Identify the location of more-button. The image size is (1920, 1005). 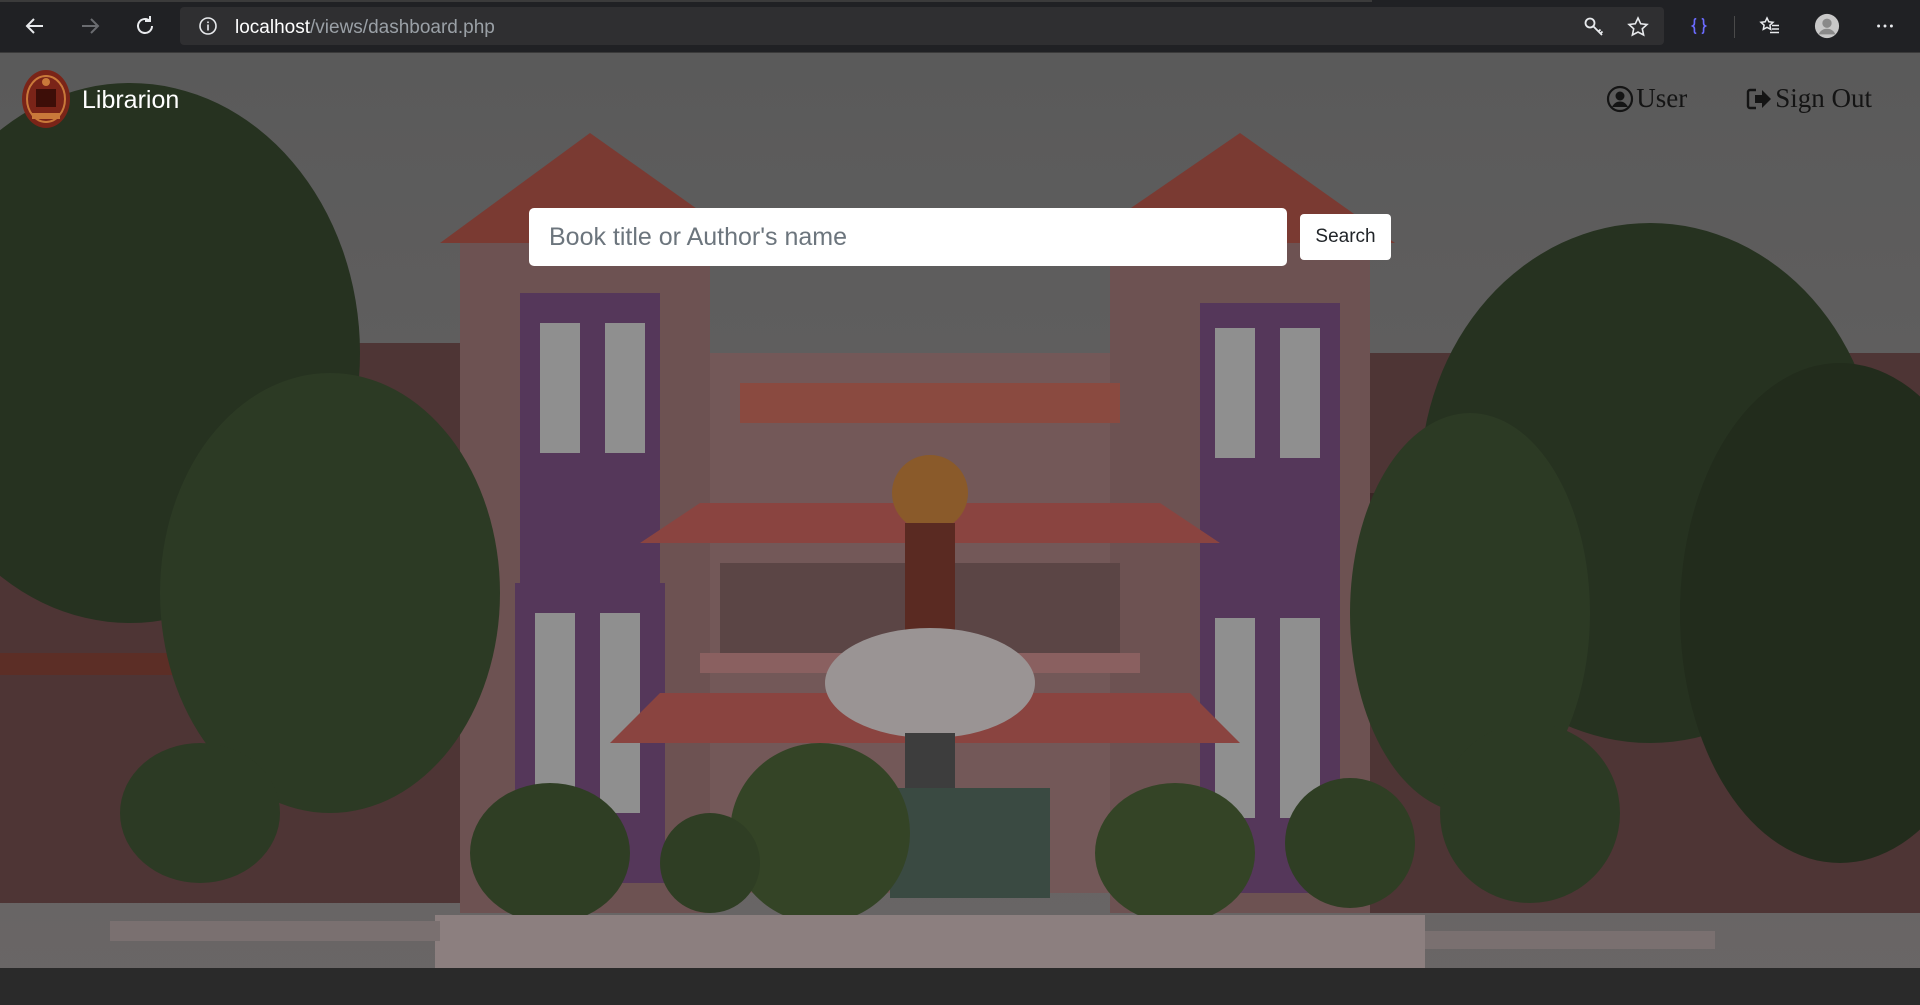
(1885, 26).